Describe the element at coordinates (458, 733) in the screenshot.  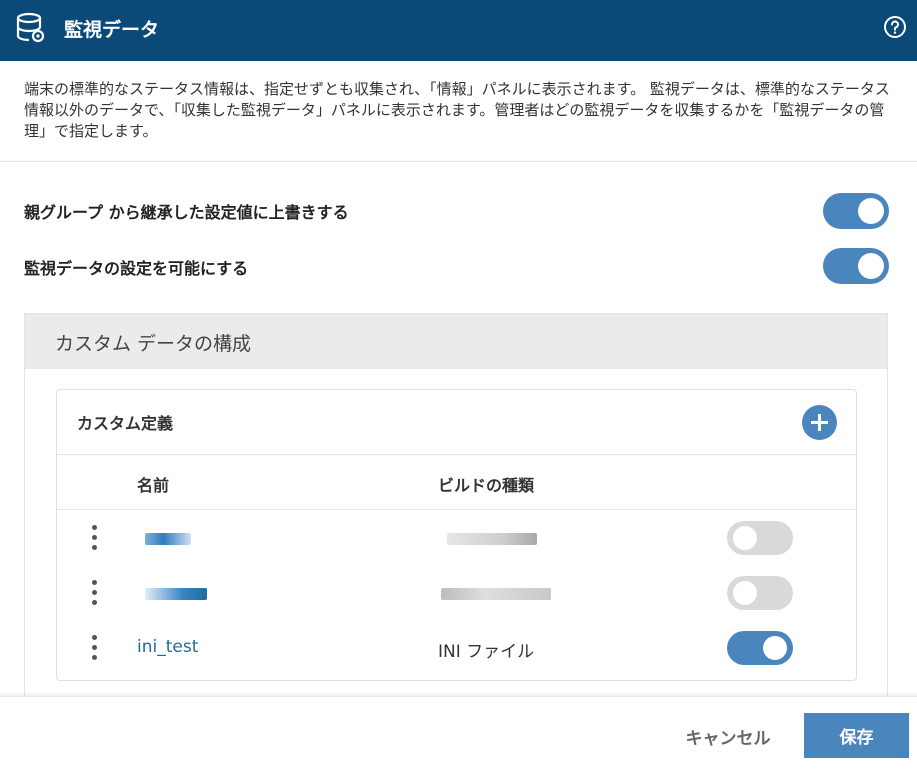
I see `dialog-footer: キャンセル 保存` at that location.